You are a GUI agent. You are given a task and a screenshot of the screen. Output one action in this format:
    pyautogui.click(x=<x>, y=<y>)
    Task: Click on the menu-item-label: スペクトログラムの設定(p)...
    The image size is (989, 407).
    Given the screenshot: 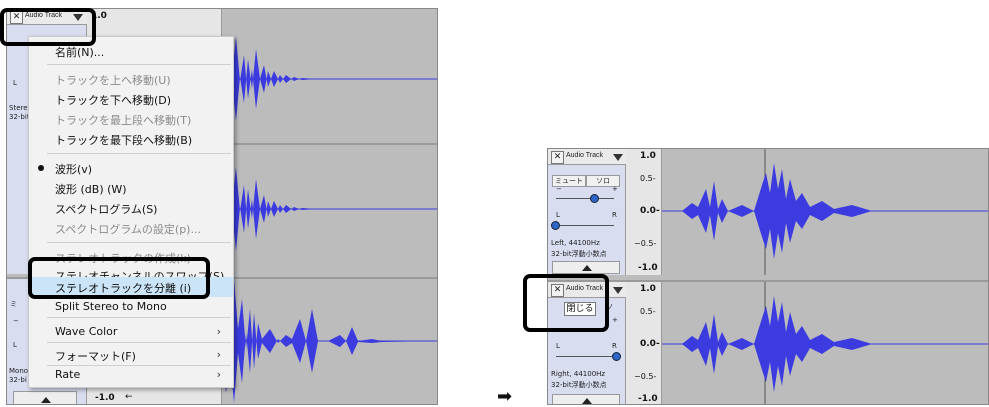 What is the action you would take?
    pyautogui.click(x=128, y=229)
    